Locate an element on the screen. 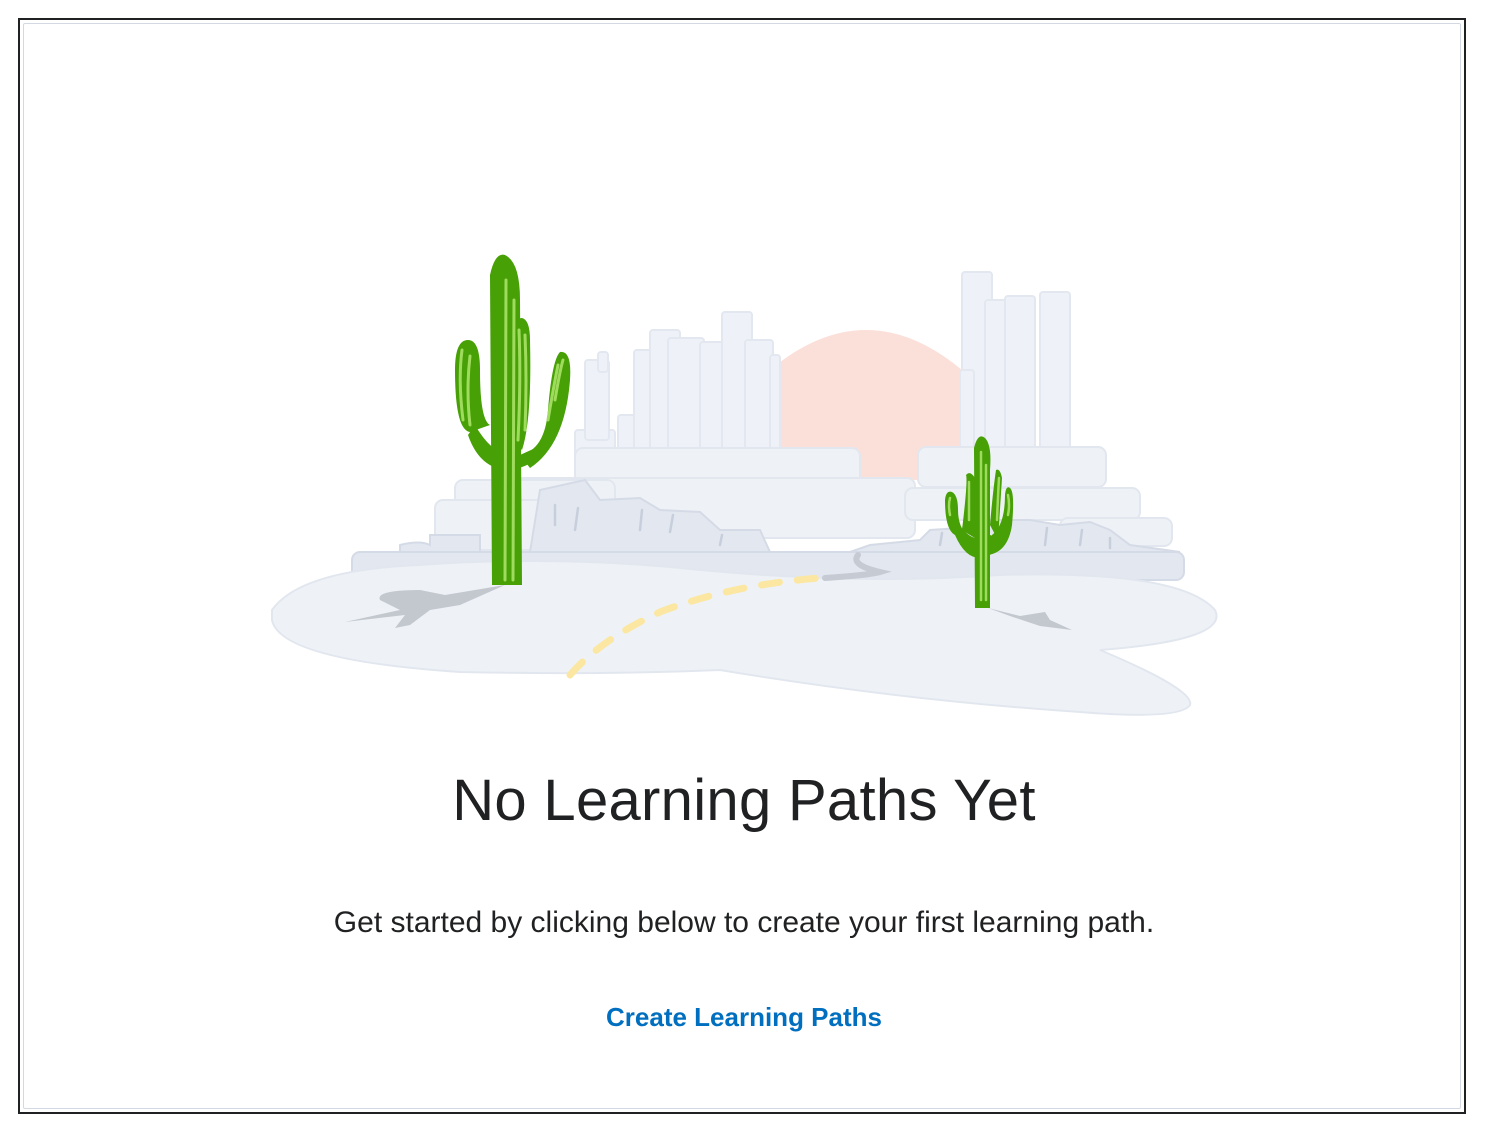  empty-state-action: Create Learning Paths is located at coordinates (744, 1017).